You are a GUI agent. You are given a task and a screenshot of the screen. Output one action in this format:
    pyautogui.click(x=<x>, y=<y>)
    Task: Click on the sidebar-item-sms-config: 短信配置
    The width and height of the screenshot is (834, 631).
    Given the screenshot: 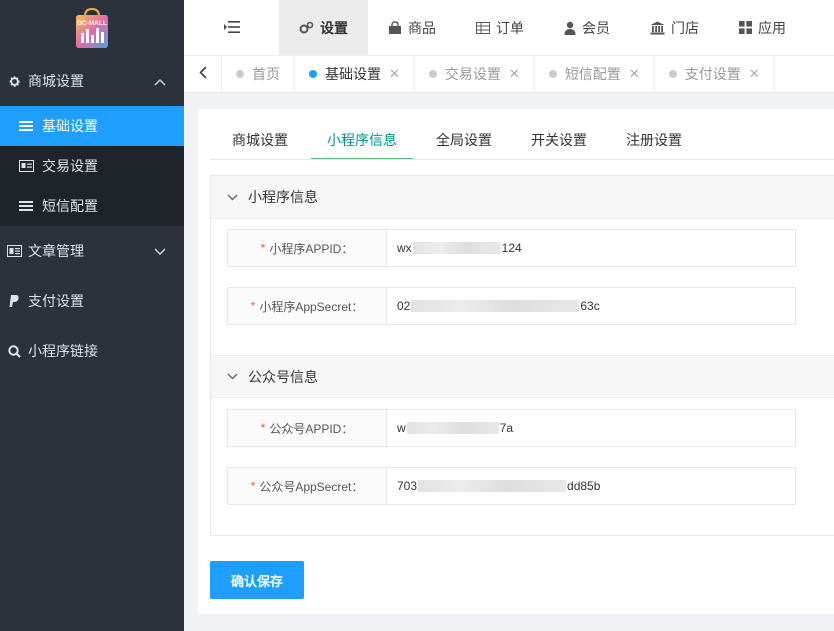 What is the action you would take?
    pyautogui.click(x=92, y=206)
    